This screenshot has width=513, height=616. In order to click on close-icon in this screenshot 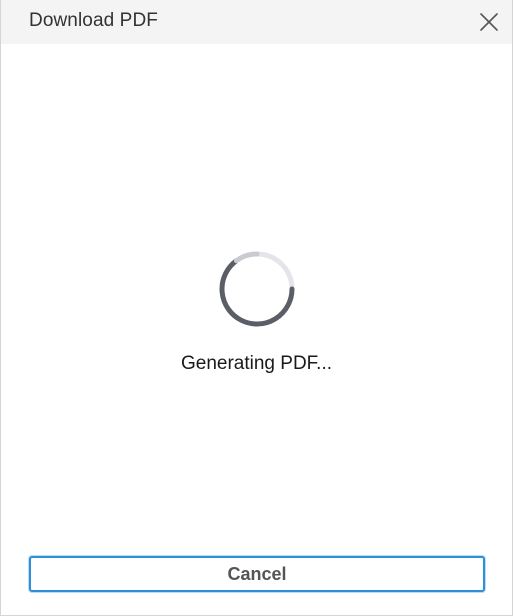, I will do `click(489, 22)`.